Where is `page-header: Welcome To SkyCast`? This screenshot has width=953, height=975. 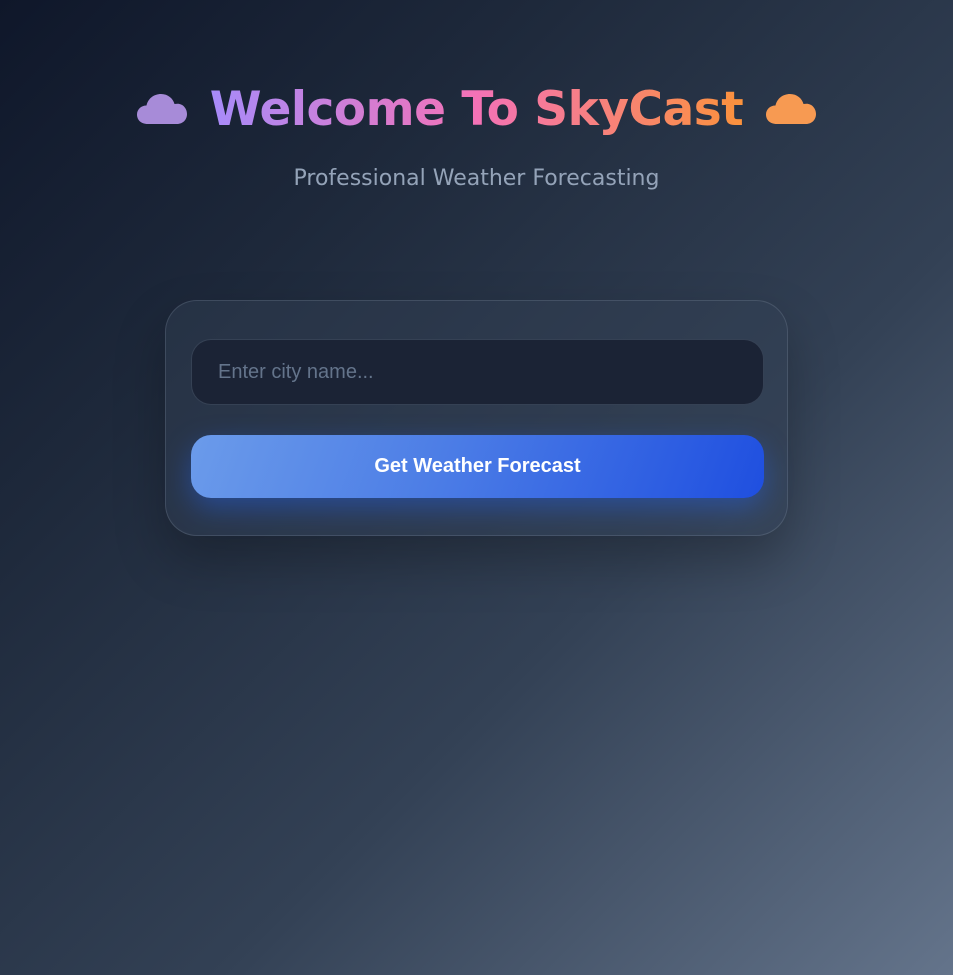
page-header: Welcome To SkyCast is located at coordinates (476, 110).